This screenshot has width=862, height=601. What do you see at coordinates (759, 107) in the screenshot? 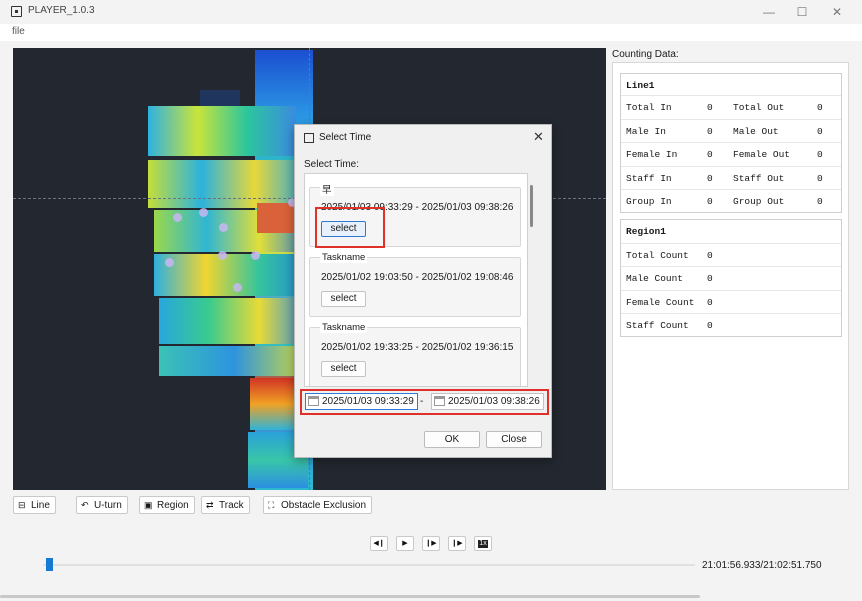
I see `count-label: Total Out` at bounding box center [759, 107].